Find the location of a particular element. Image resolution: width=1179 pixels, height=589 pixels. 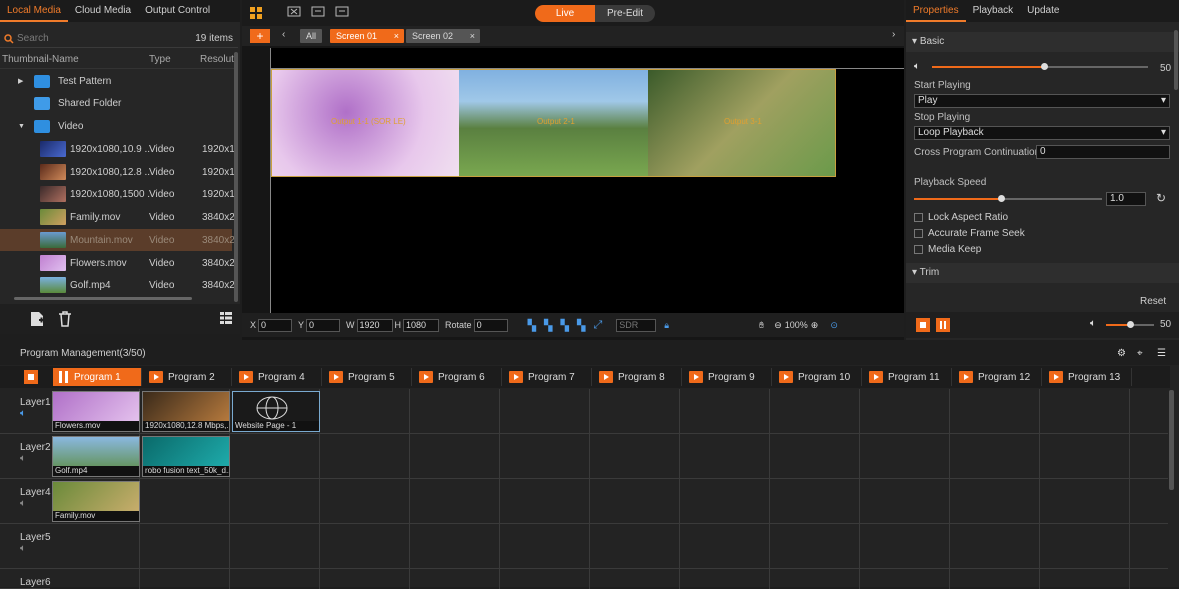

zoom-out-icon: ⊖ is located at coordinates (778, 325).